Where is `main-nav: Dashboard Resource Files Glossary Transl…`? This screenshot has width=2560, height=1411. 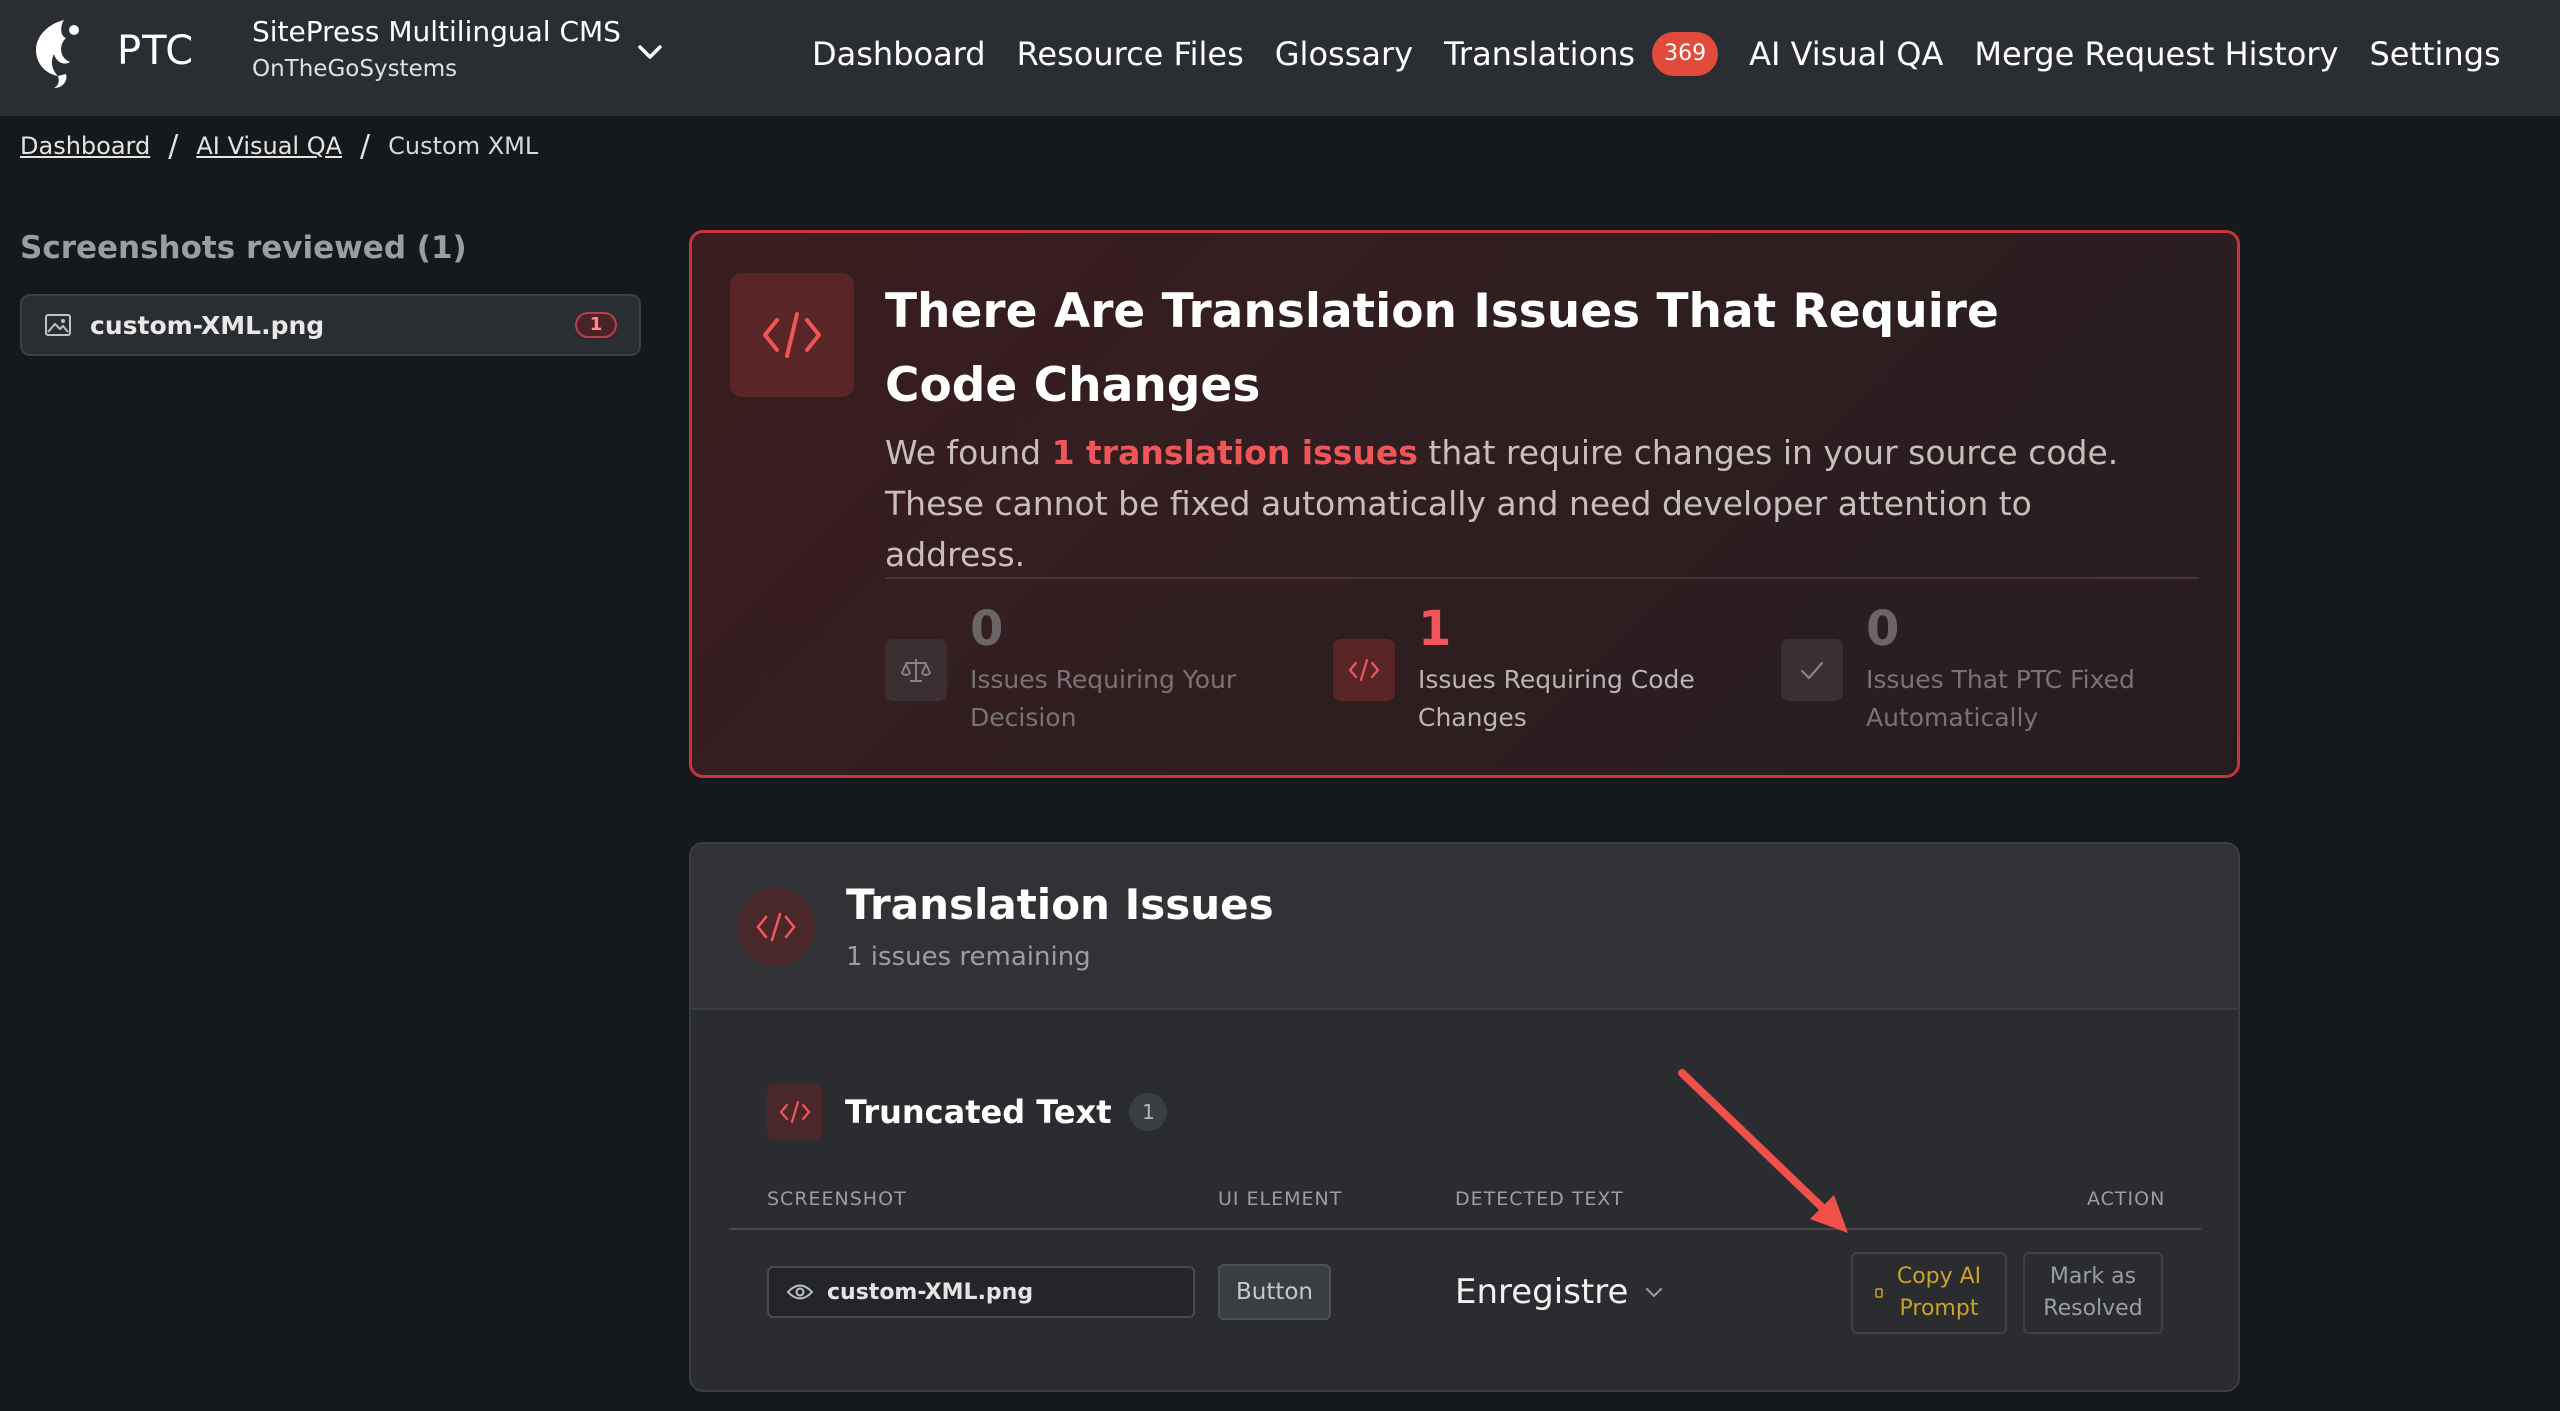 main-nav: Dashboard Resource Files Glossary Transl… is located at coordinates (1672, 54).